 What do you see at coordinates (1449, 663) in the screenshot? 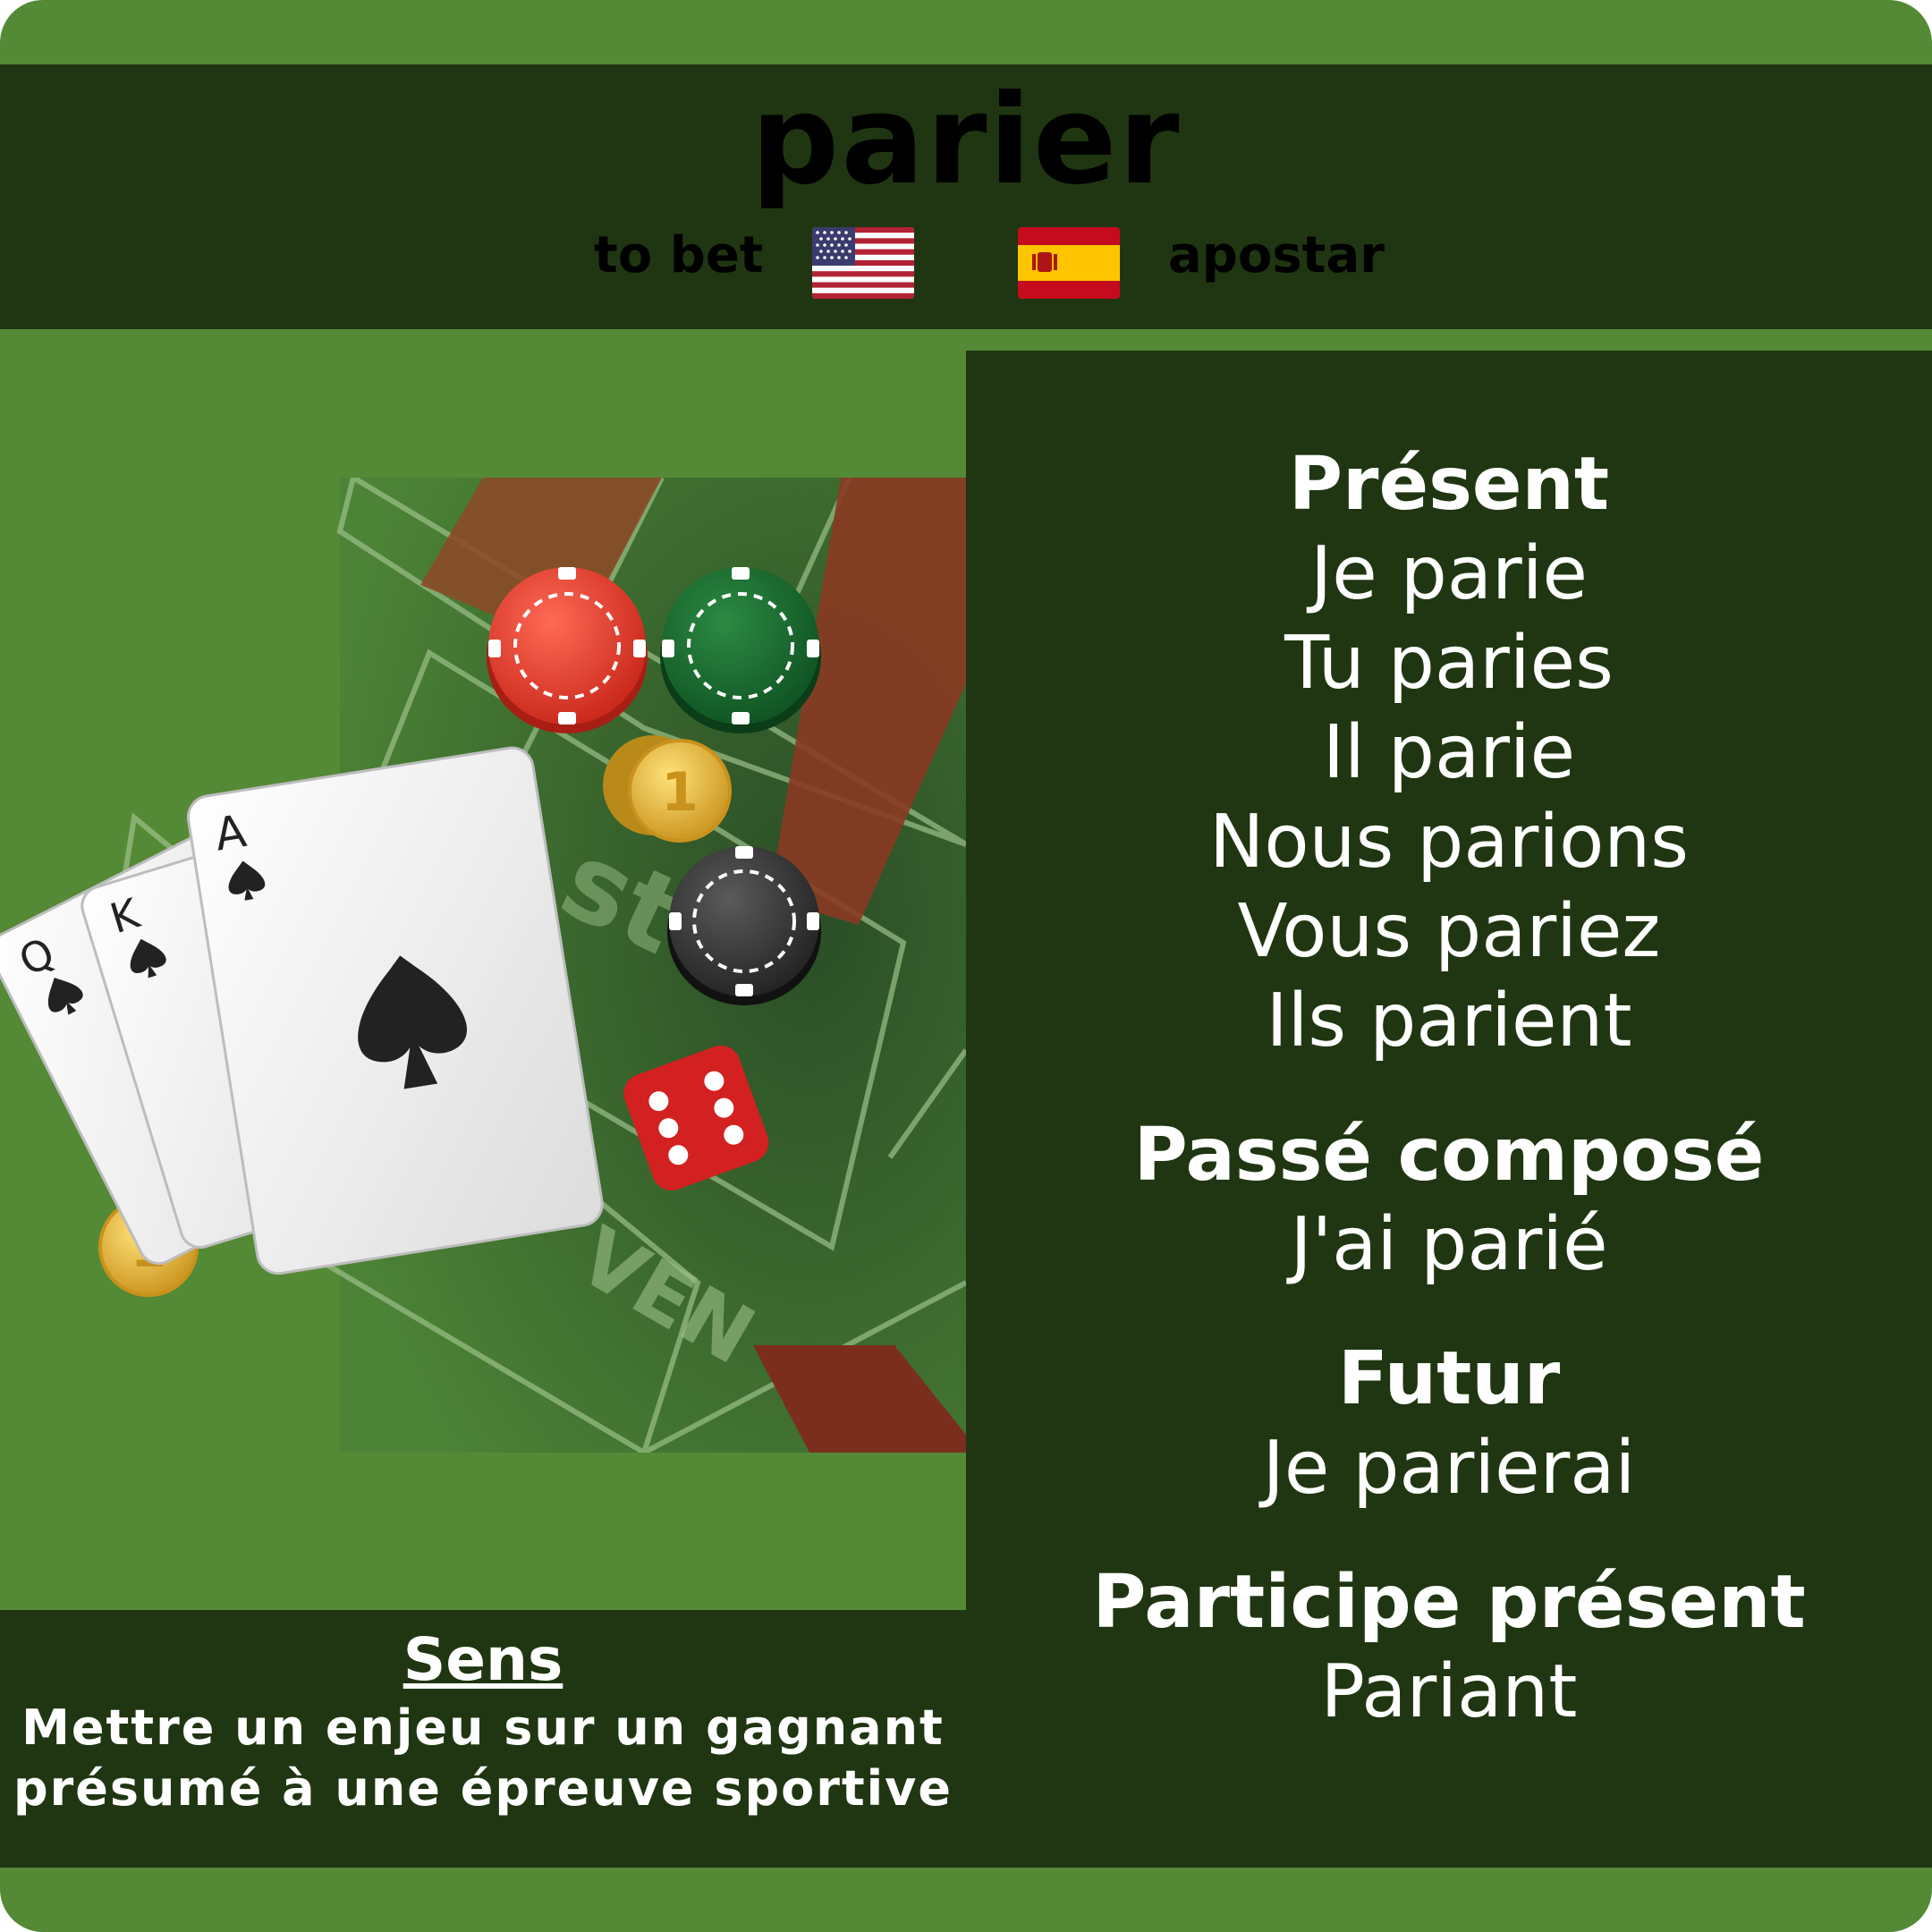
I see `present-form-tu: Tu paries` at bounding box center [1449, 663].